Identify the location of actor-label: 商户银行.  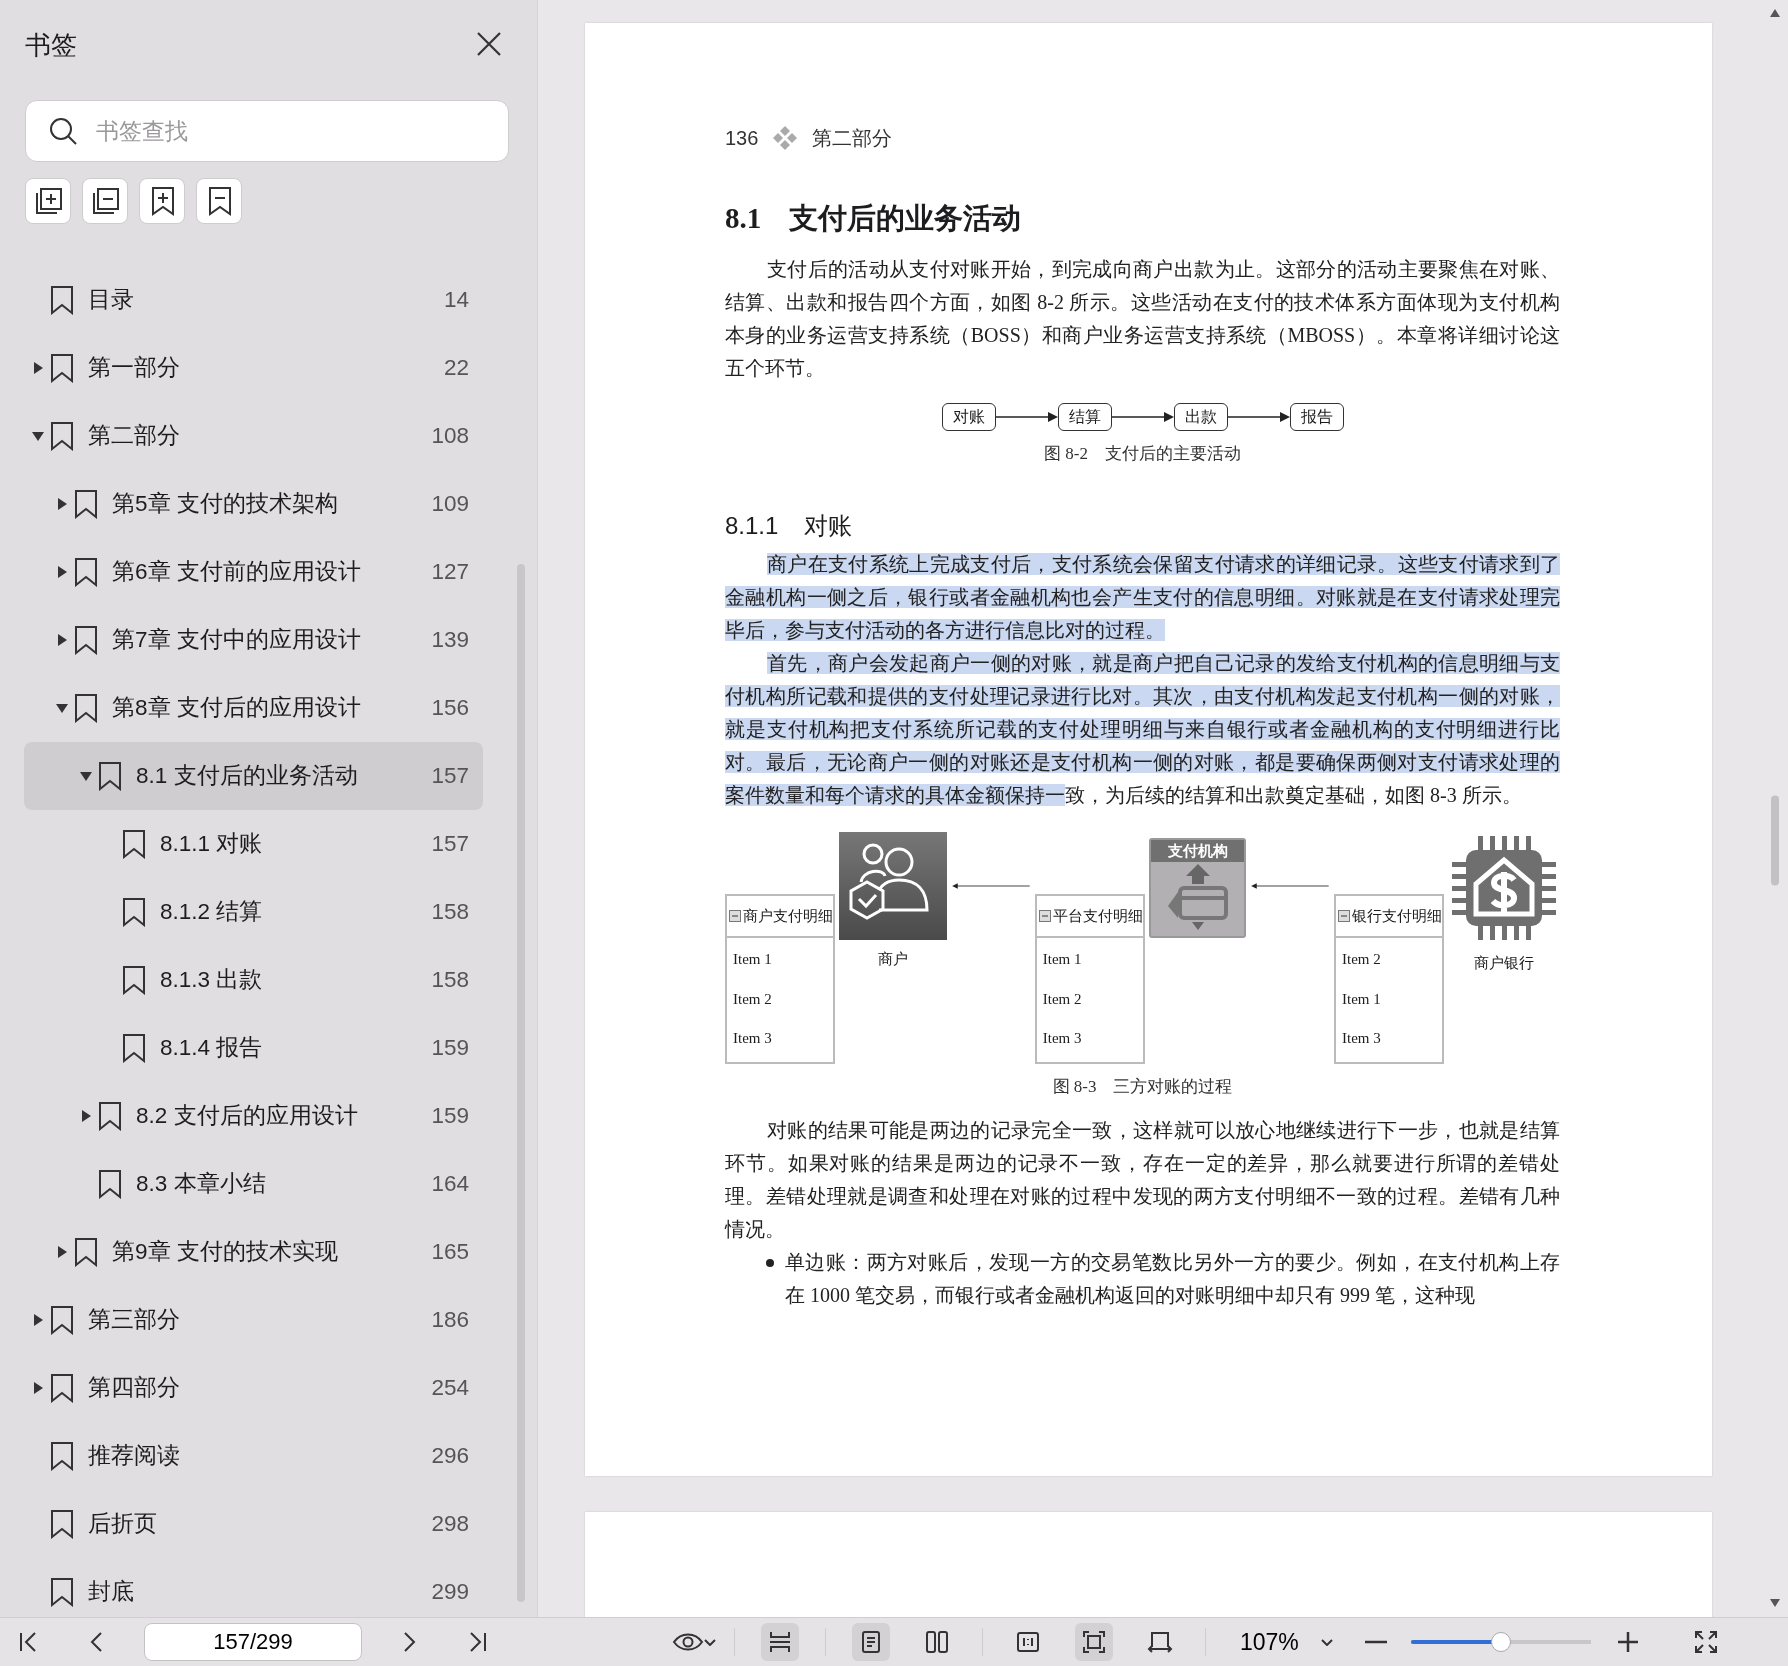
(1504, 963).